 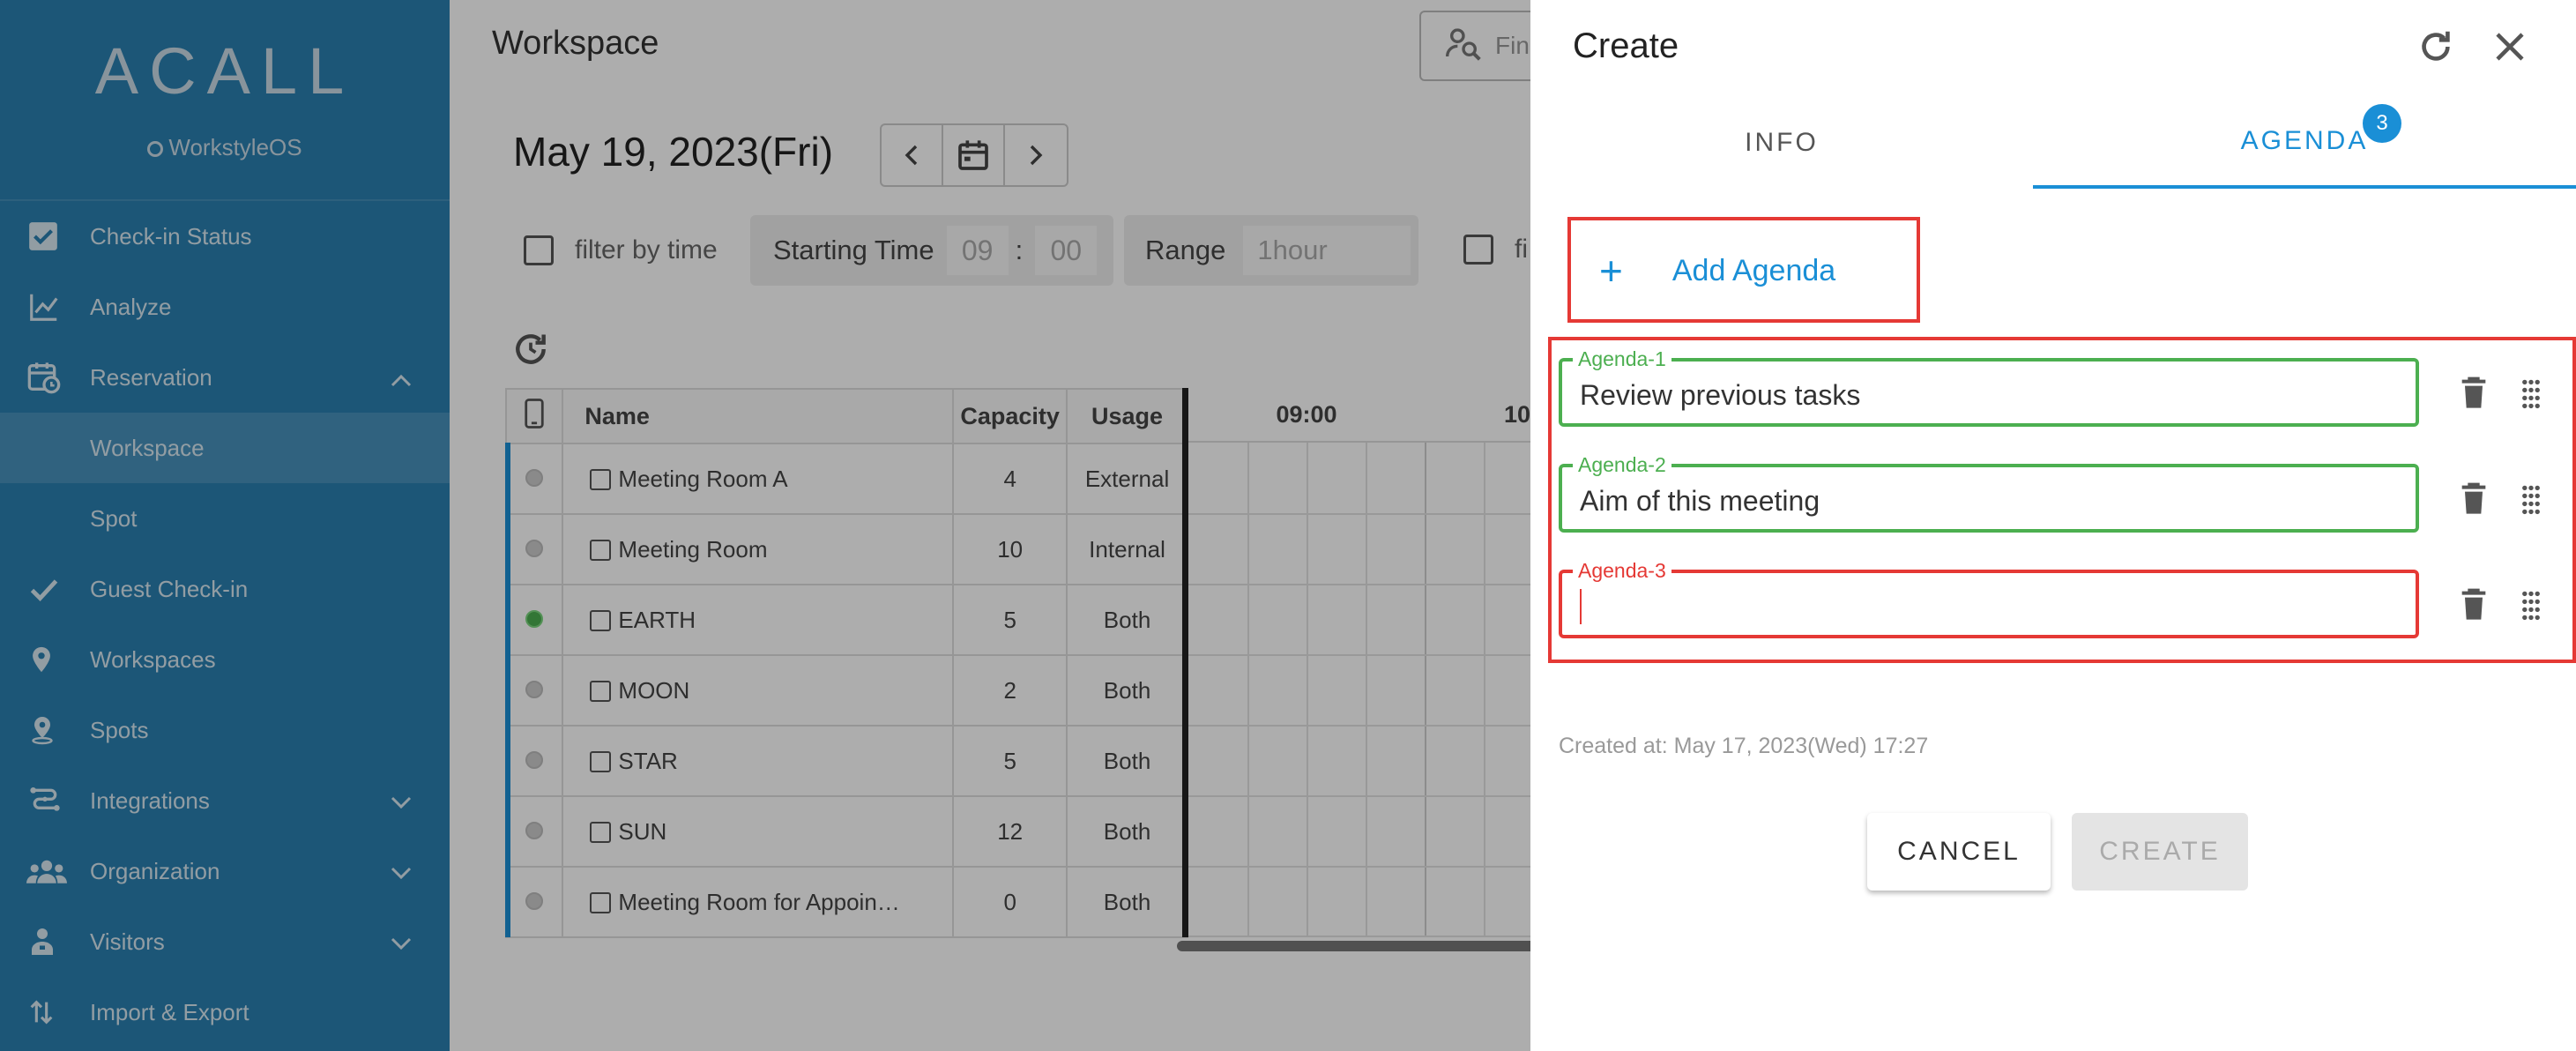 I want to click on add-agenda-label: Add Agenda, so click(x=1753, y=270).